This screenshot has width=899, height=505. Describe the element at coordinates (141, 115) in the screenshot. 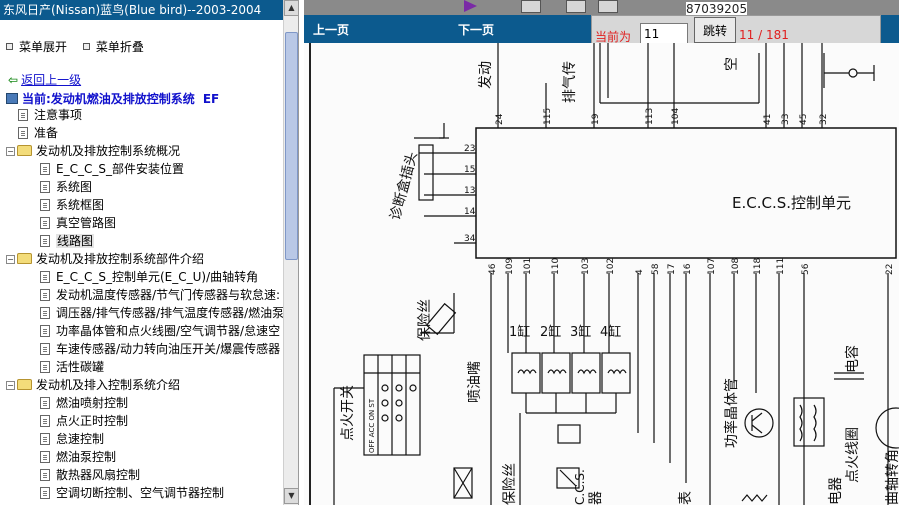

I see `tree-item: 注意事项` at that location.